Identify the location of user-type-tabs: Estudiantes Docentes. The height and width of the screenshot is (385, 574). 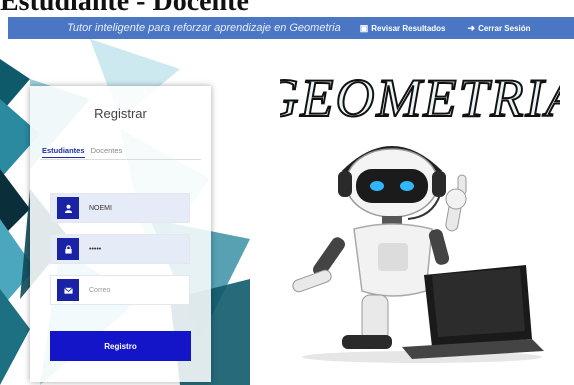
(82, 152).